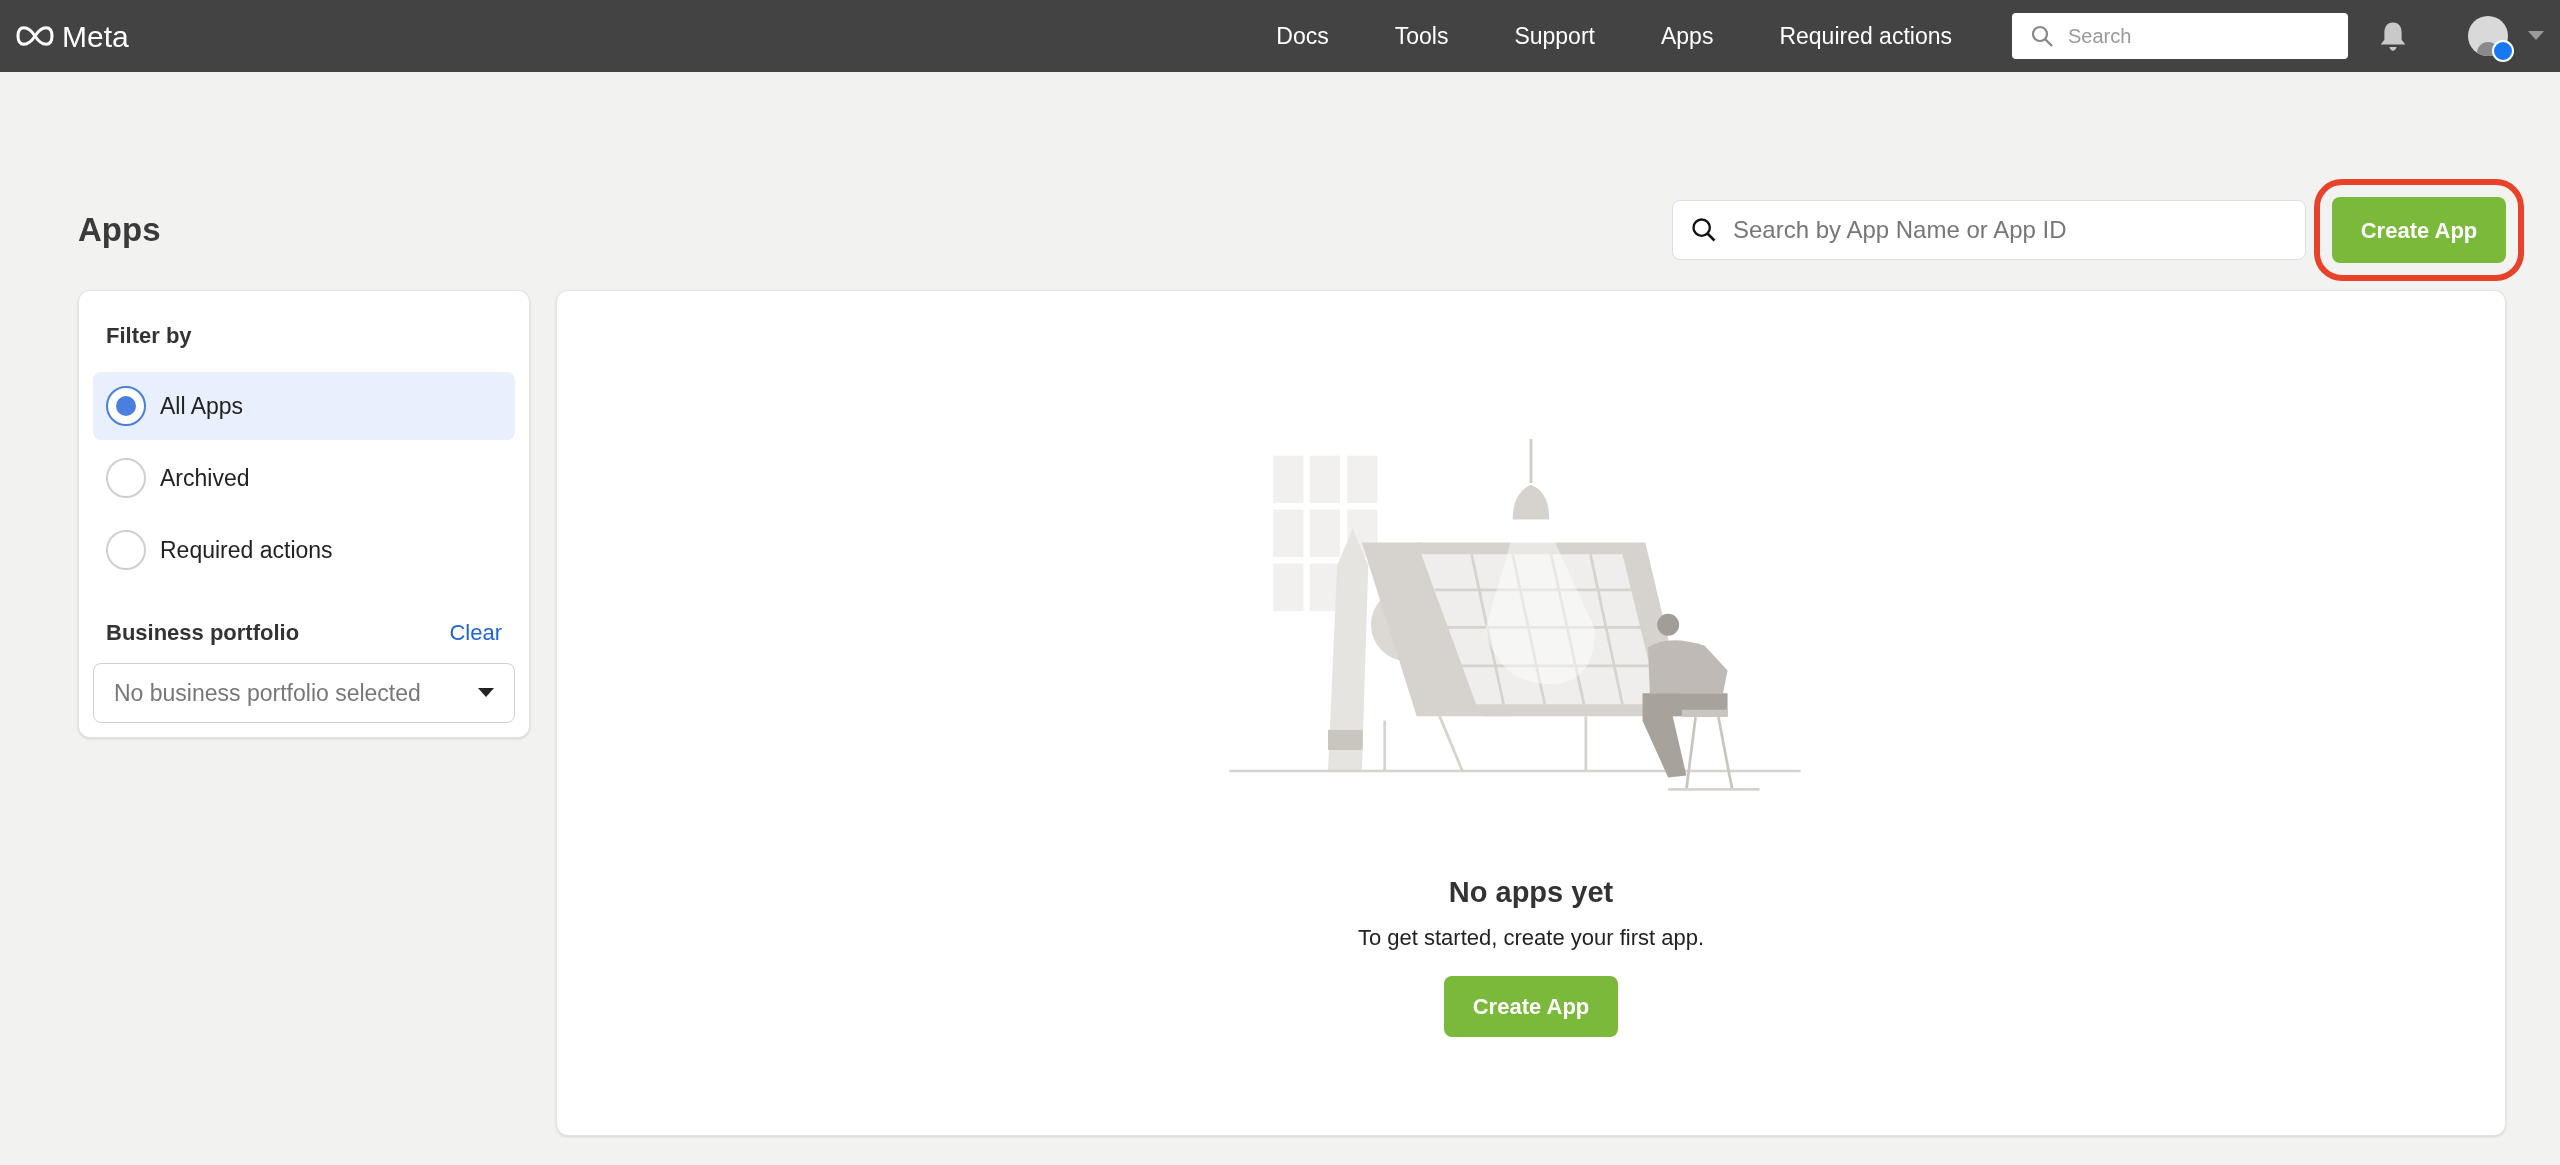  I want to click on filter-title: Filter by, so click(149, 336).